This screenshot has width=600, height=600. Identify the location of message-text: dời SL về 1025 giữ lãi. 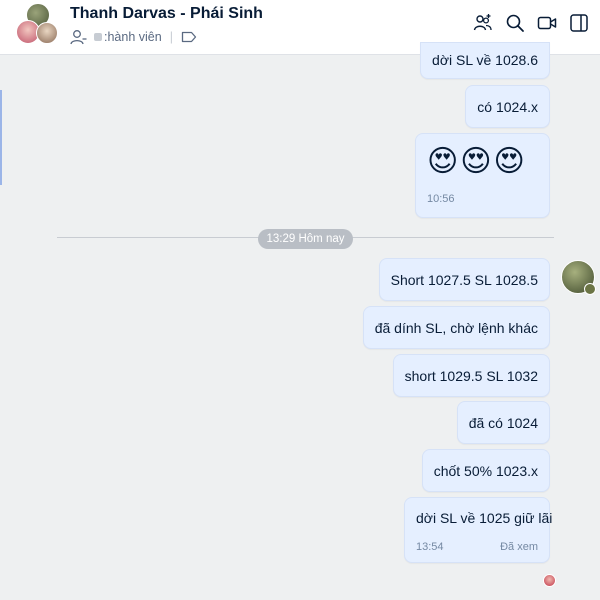
(484, 518).